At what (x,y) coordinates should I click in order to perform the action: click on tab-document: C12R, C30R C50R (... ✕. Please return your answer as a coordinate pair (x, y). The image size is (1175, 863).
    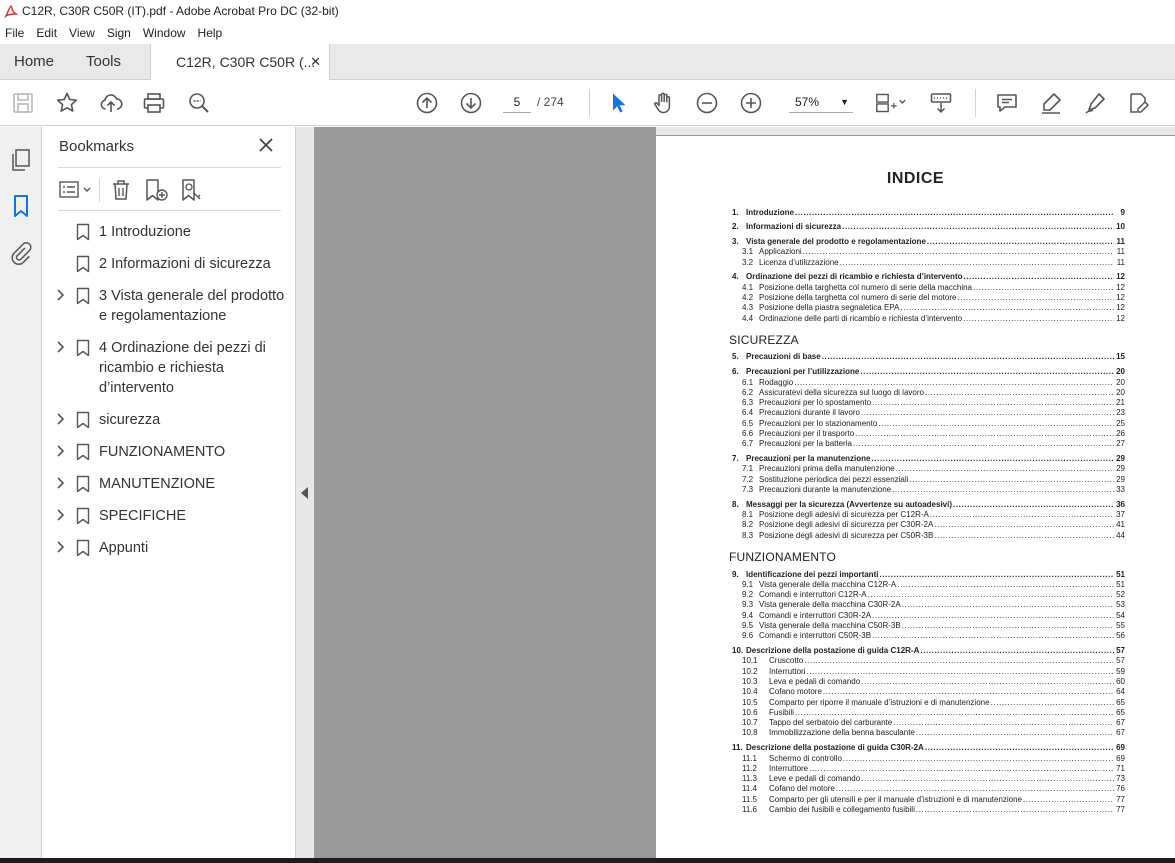
    Looking at the image, I should click on (240, 62).